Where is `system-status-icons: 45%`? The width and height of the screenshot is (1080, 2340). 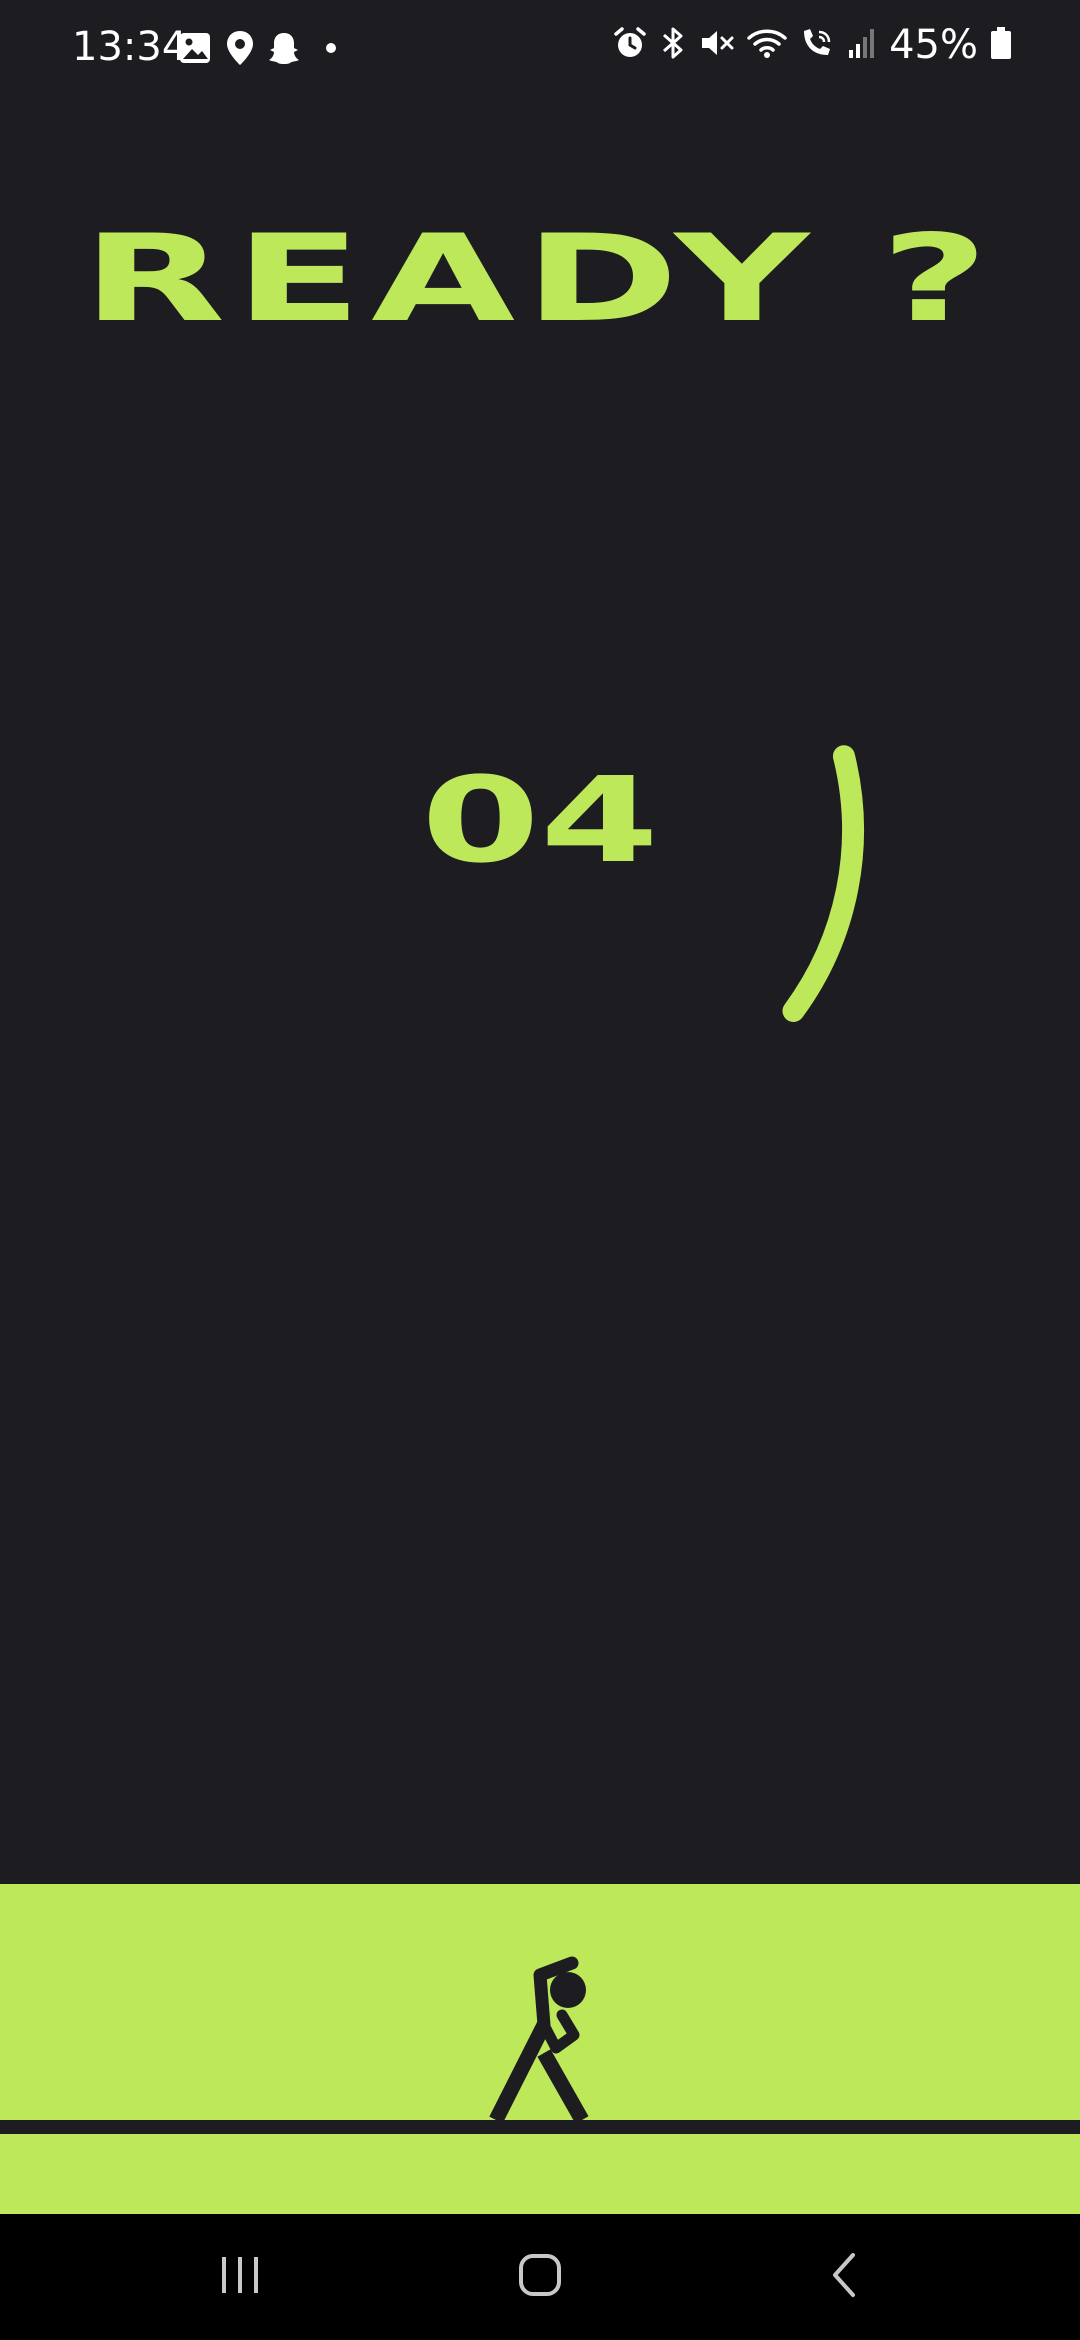
system-status-icons: 45% is located at coordinates (812, 45).